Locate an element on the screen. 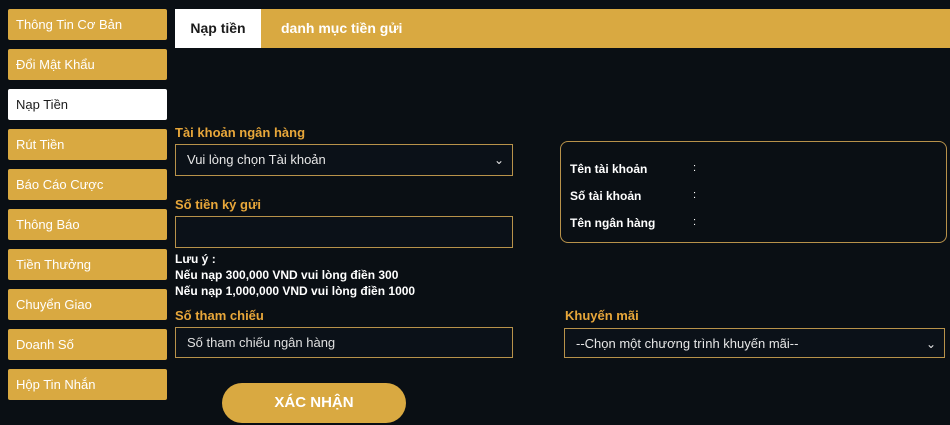 This screenshot has height=425, width=950. reference-input is located at coordinates (344, 342).